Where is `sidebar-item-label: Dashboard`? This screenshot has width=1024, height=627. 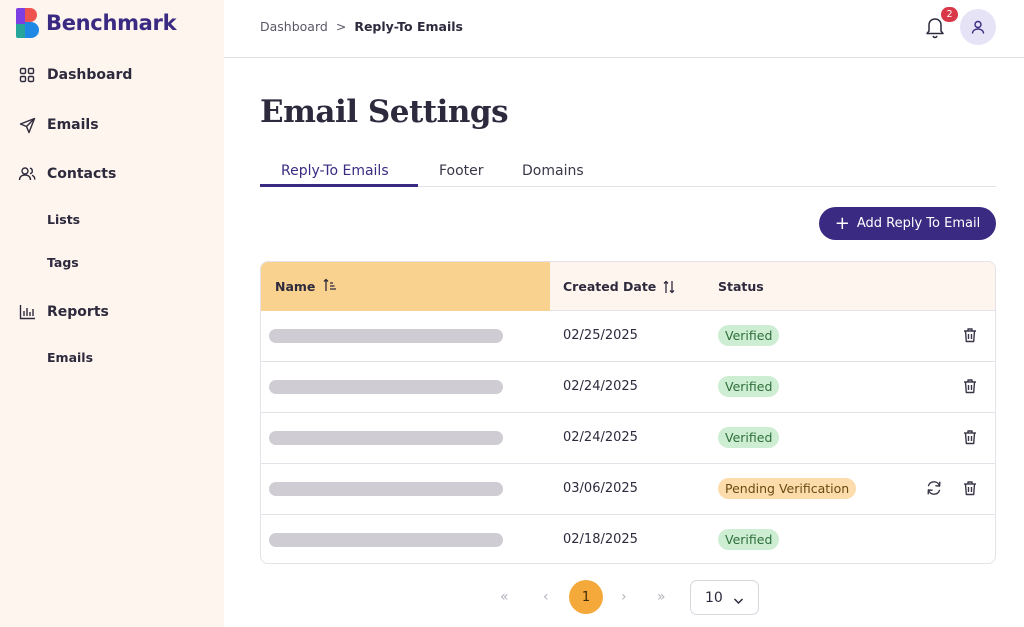
sidebar-item-label: Dashboard is located at coordinates (90, 75).